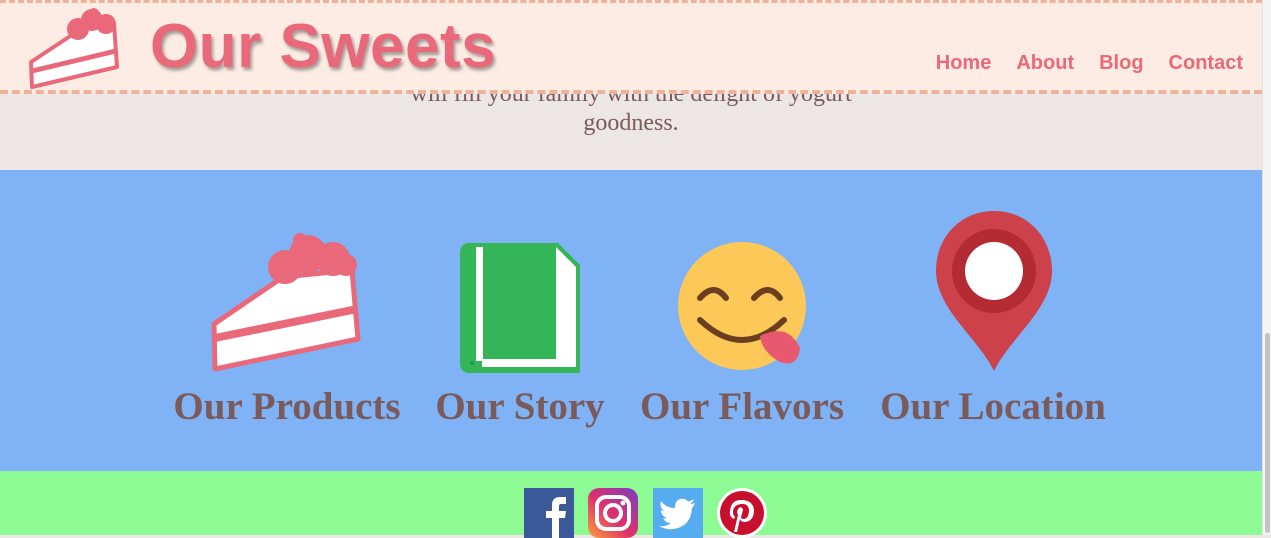  What do you see at coordinates (613, 513) in the screenshot?
I see `instagram-icon` at bounding box center [613, 513].